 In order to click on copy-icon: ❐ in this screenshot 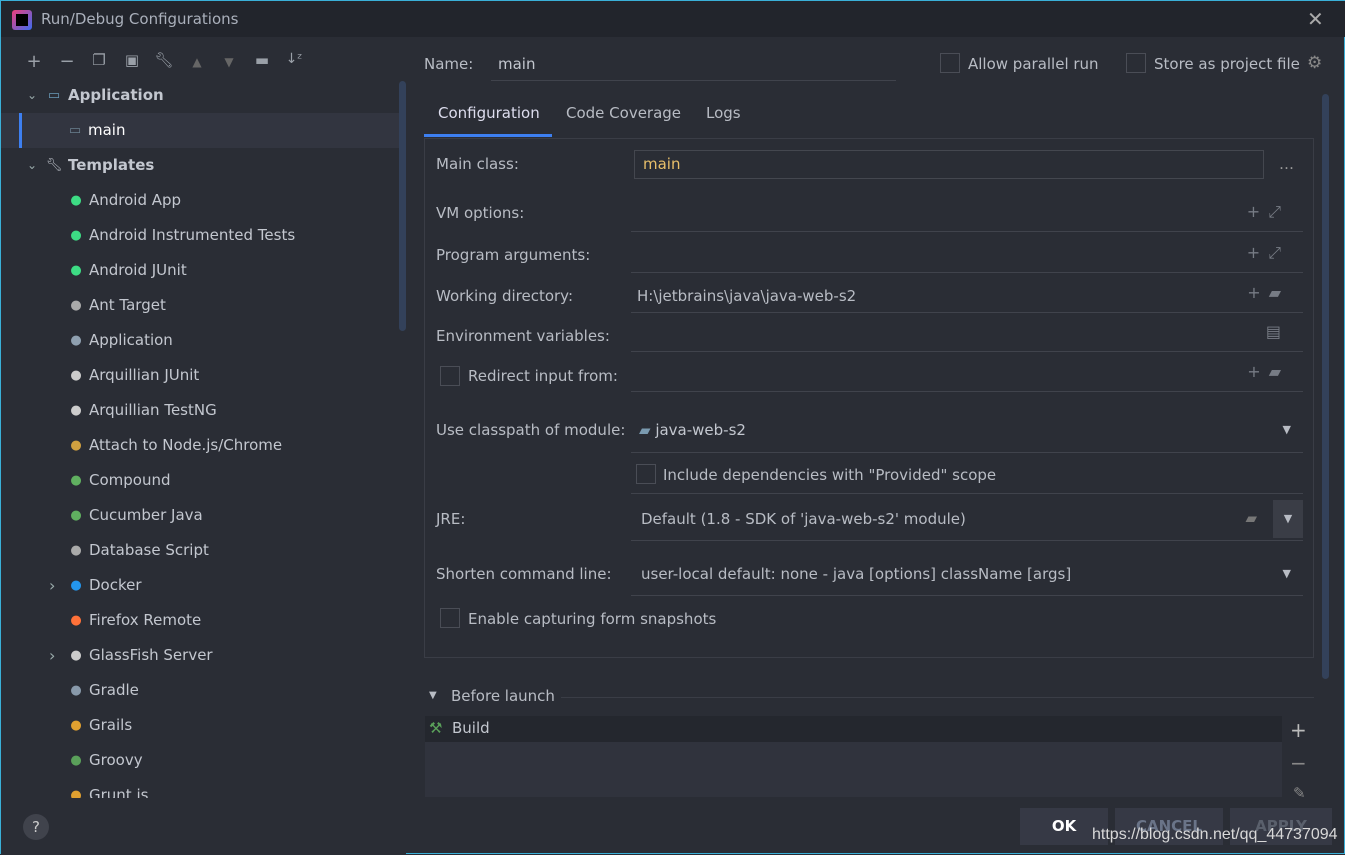, I will do `click(99, 60)`.